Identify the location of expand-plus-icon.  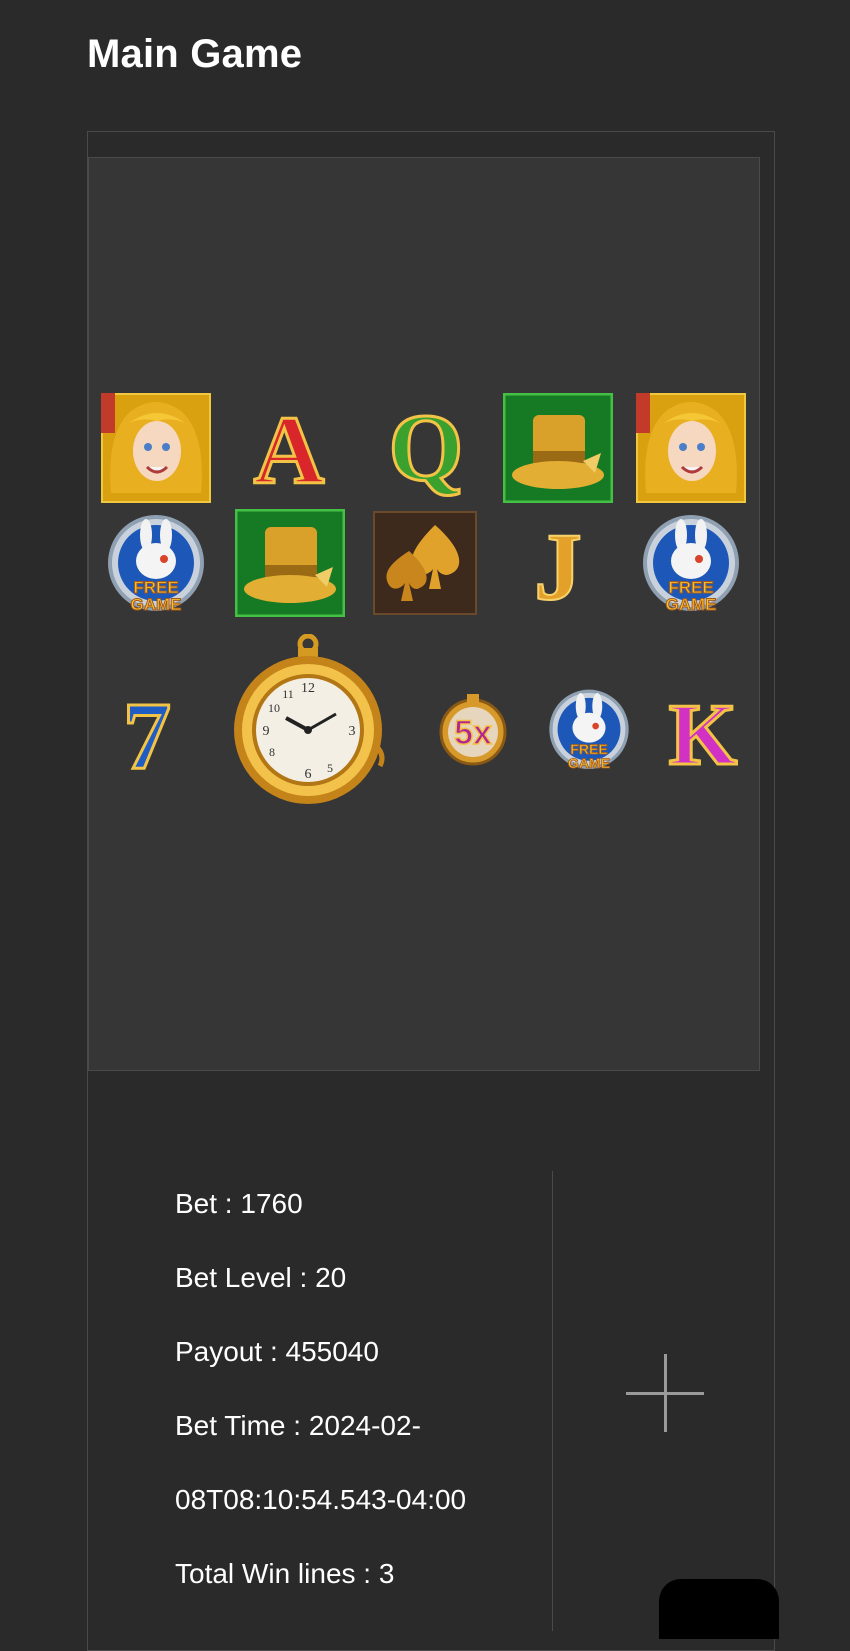
(665, 1393).